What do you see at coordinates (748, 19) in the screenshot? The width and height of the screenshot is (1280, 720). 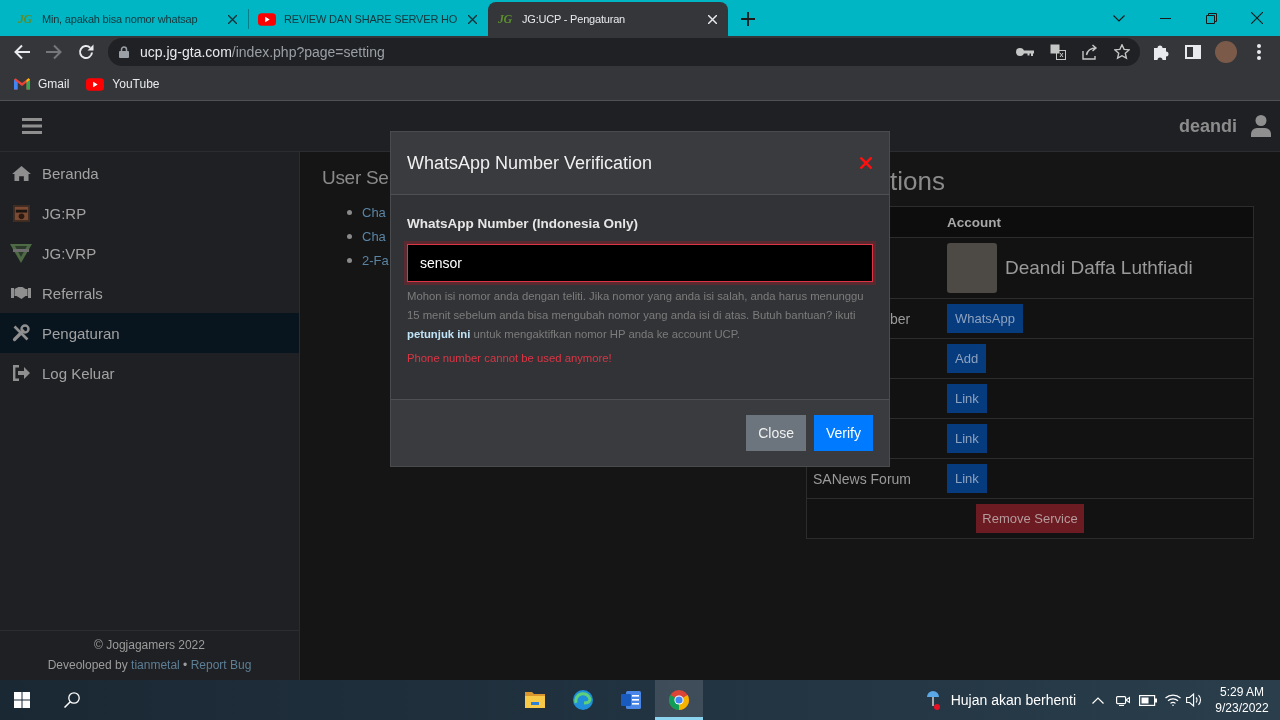 I see `plus-icon` at bounding box center [748, 19].